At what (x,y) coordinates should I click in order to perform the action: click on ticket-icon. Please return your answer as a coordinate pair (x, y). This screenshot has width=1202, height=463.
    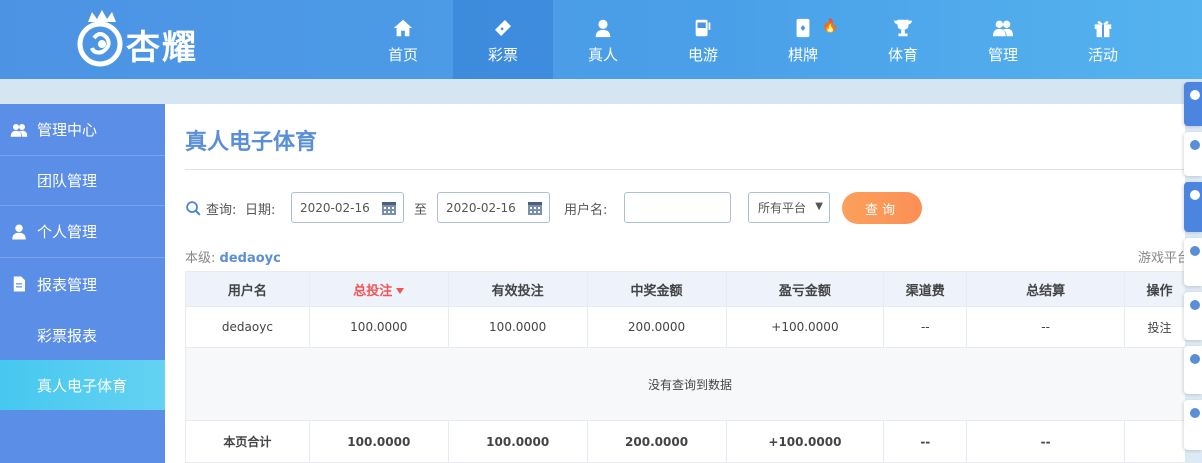
    Looking at the image, I should click on (503, 28).